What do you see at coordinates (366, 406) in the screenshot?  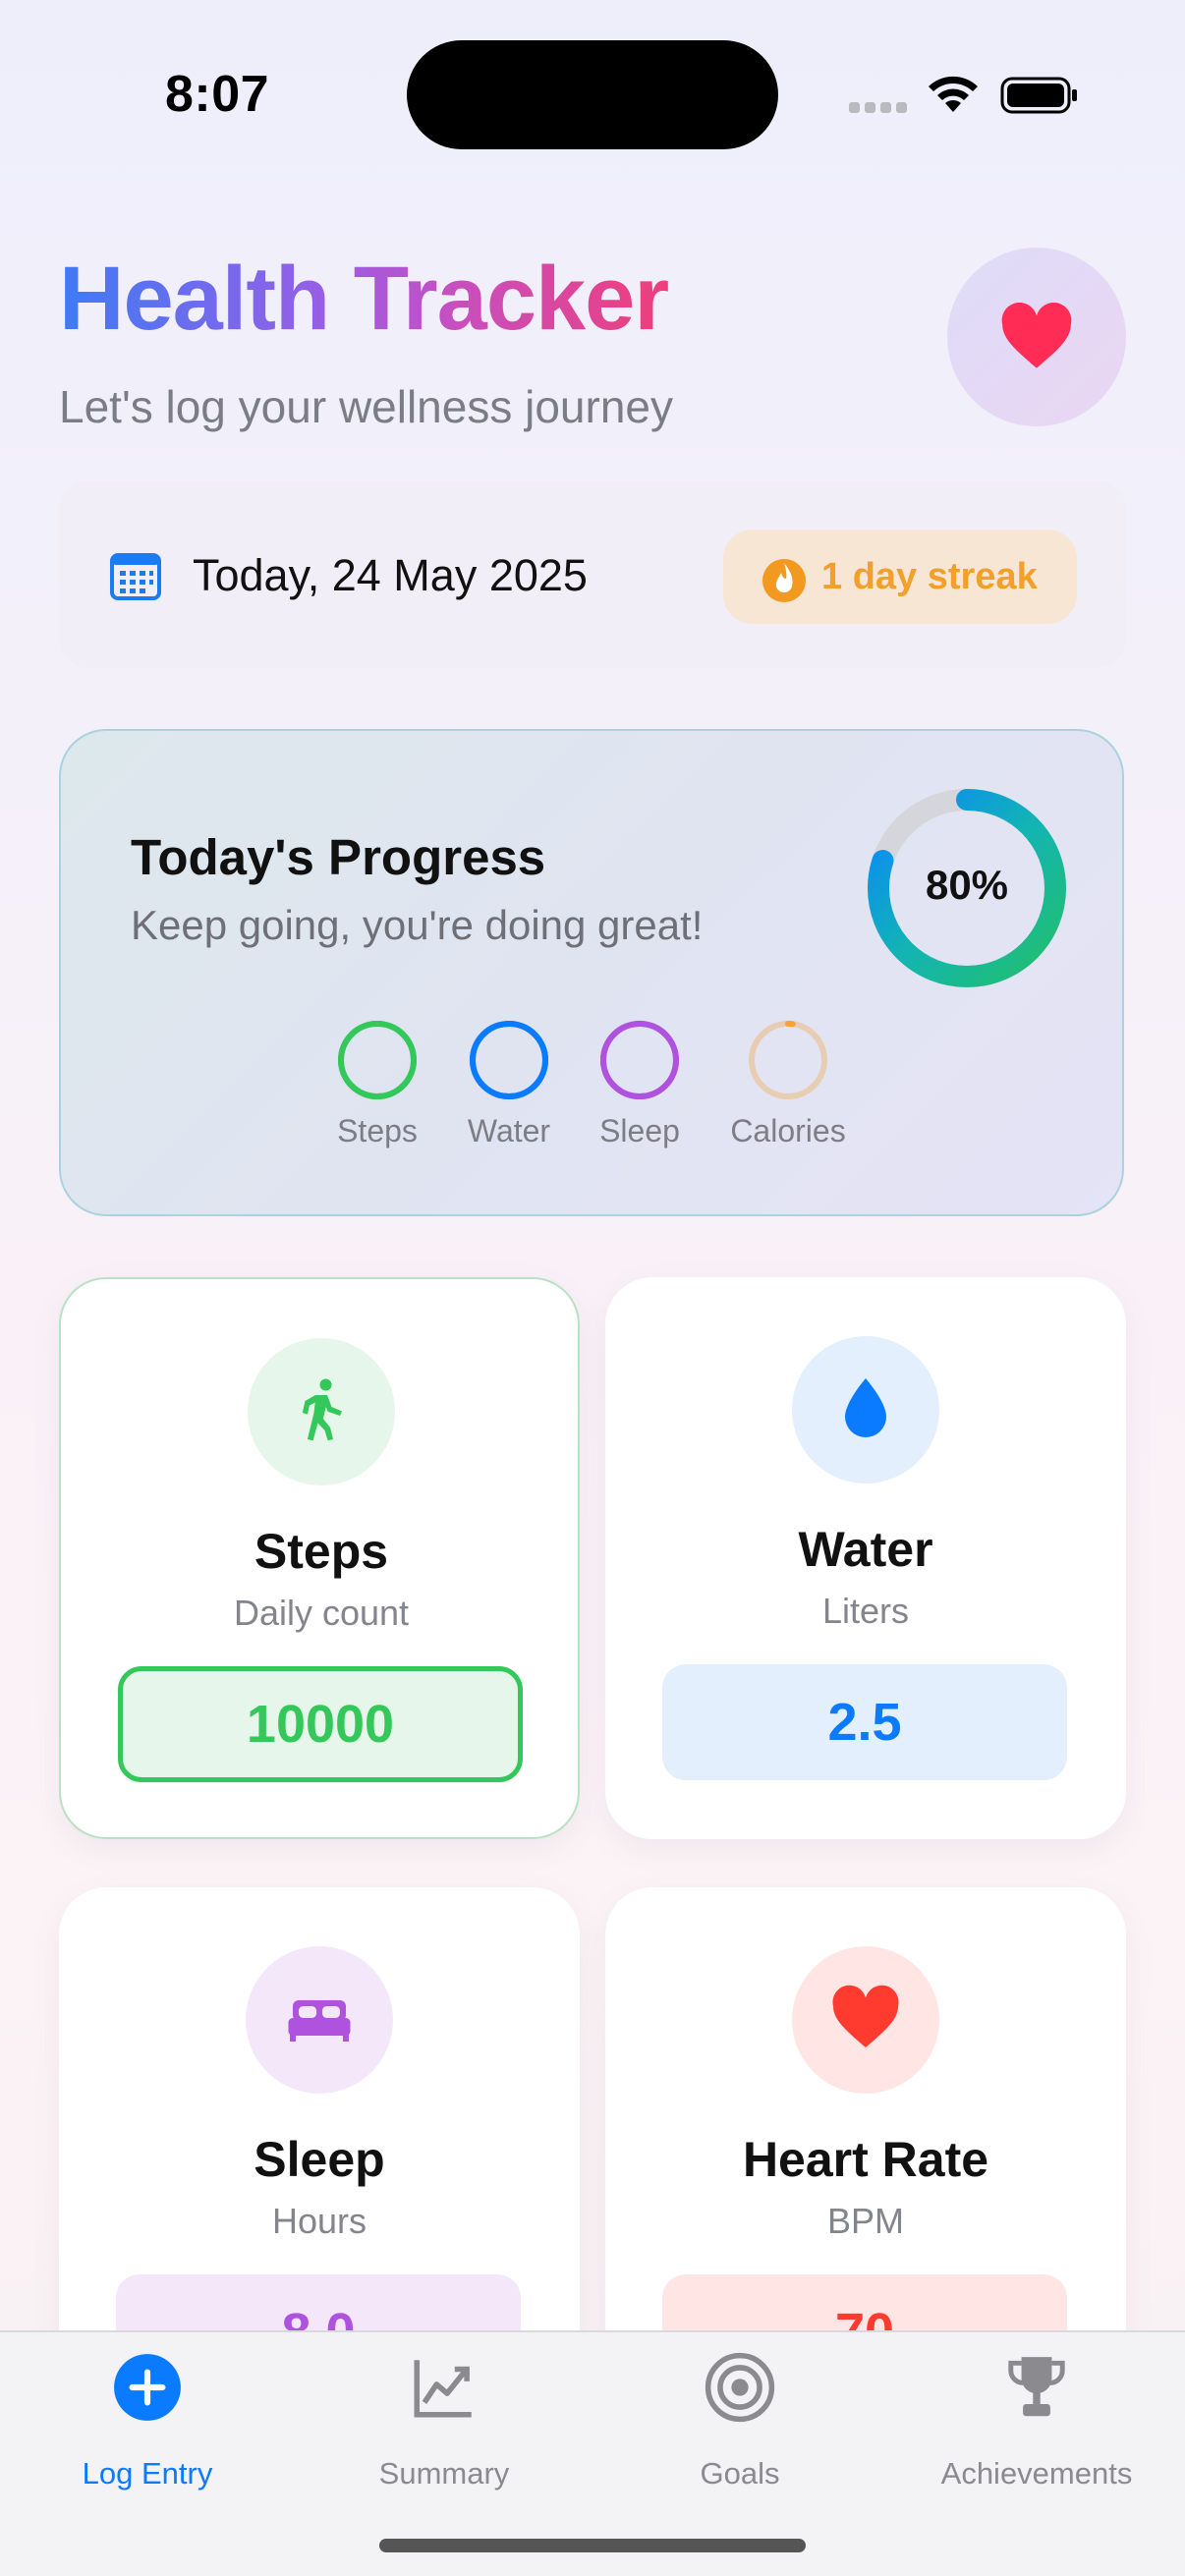 I see `page-subtitle: Let's log your wellness journey` at bounding box center [366, 406].